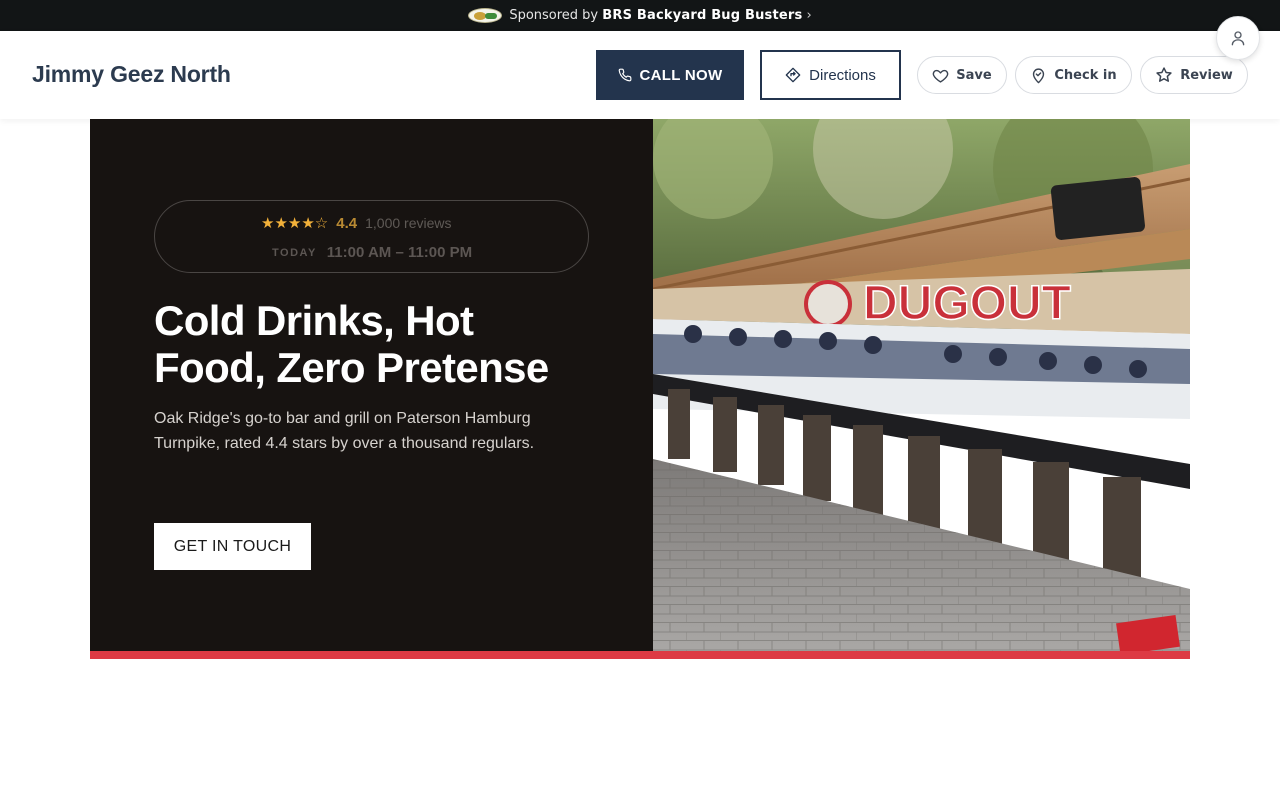 The width and height of the screenshot is (1280, 800). I want to click on directions-label: Directions, so click(842, 75).